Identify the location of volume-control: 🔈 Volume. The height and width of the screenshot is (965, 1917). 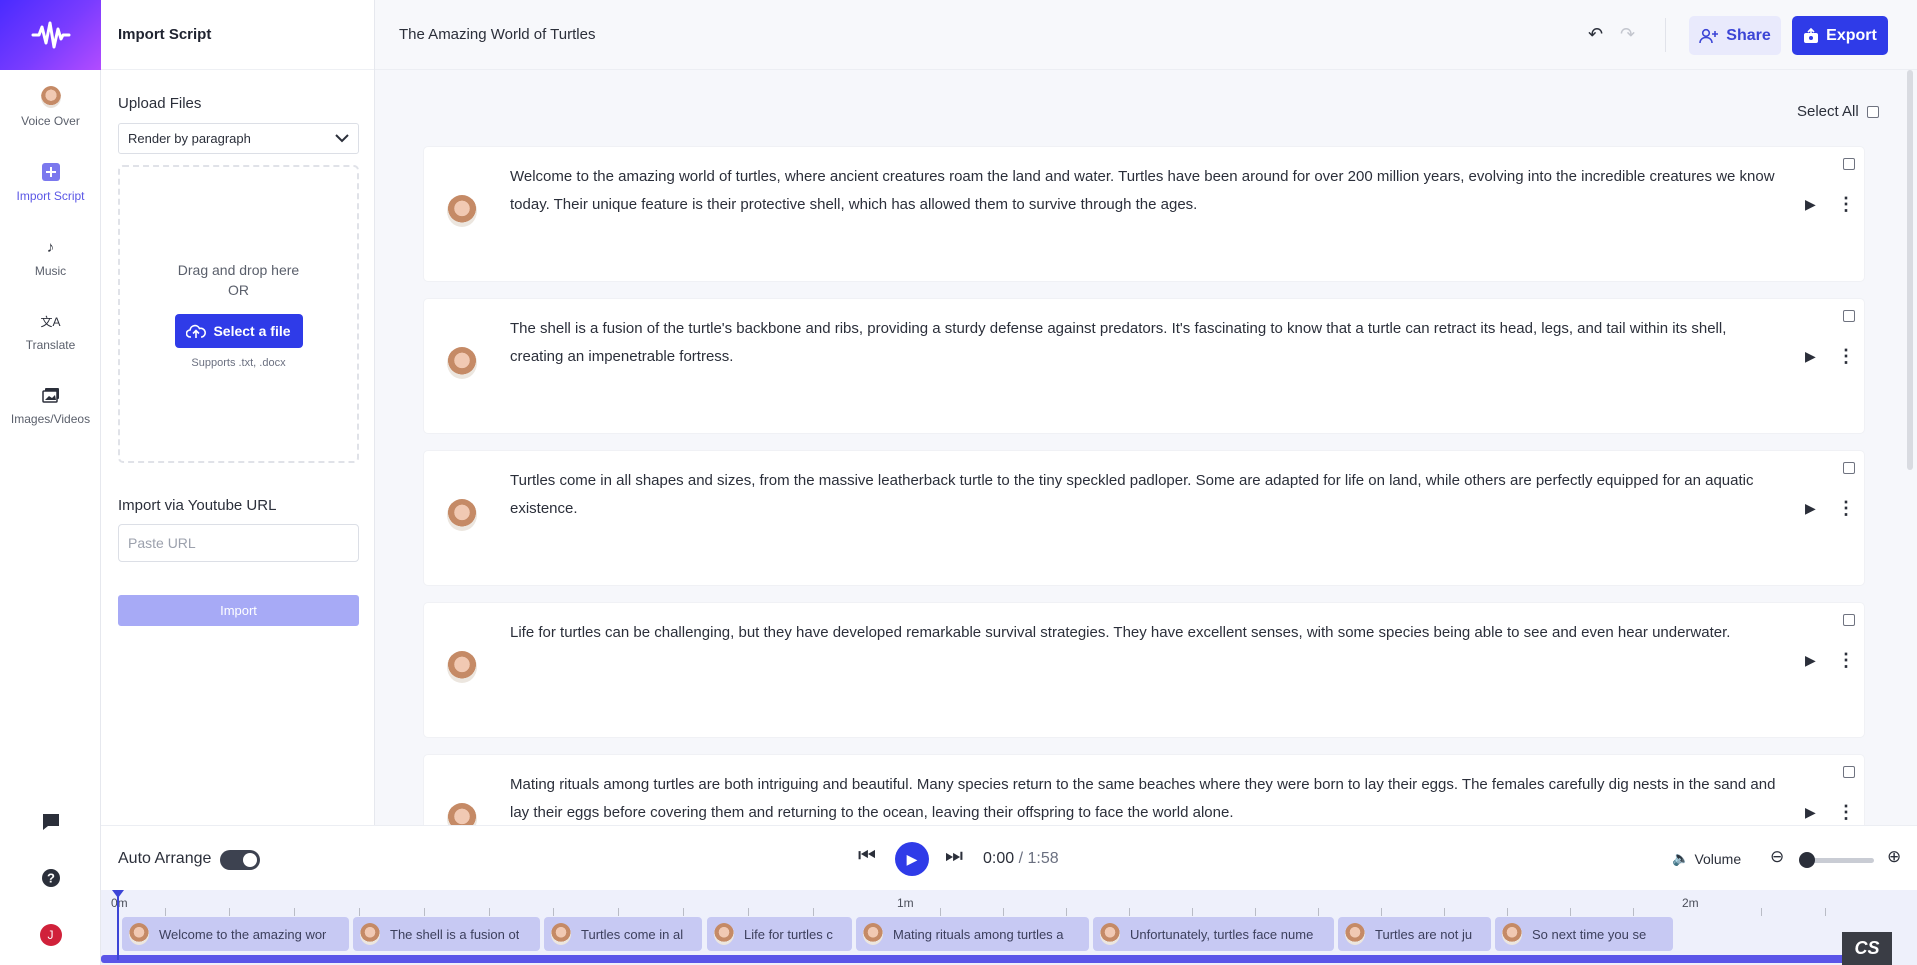
(1706, 858).